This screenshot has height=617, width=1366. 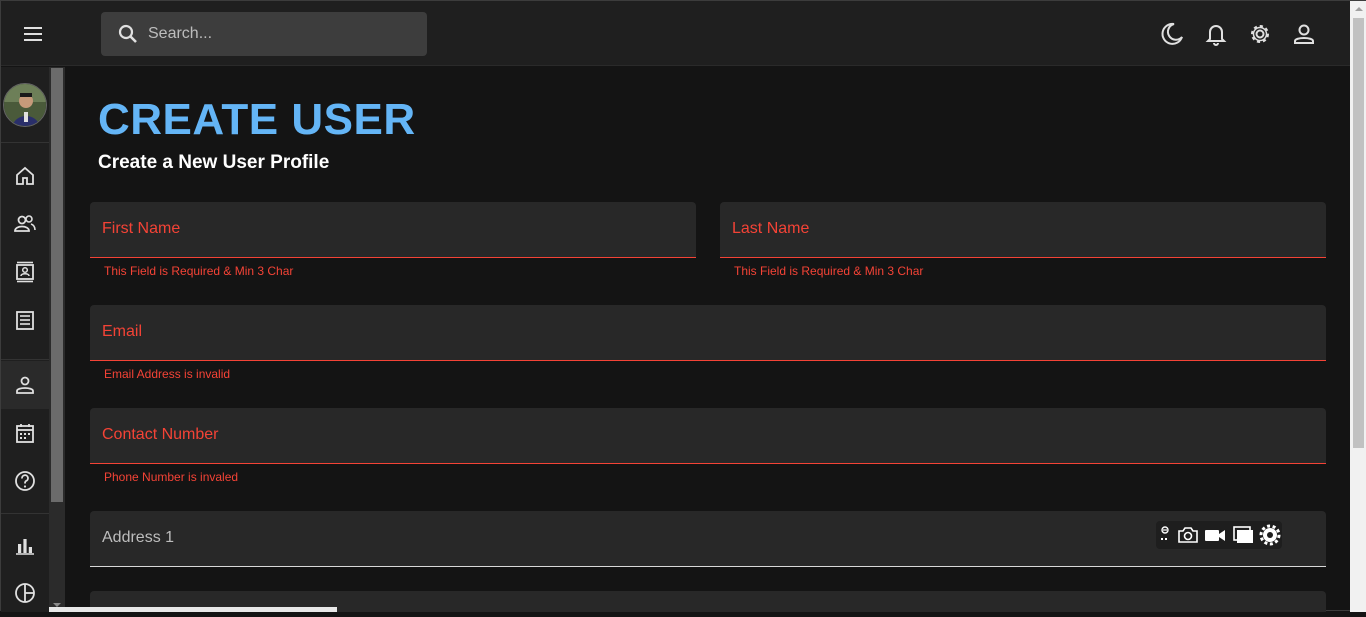 I want to click on search-icon, so click(x=127, y=33).